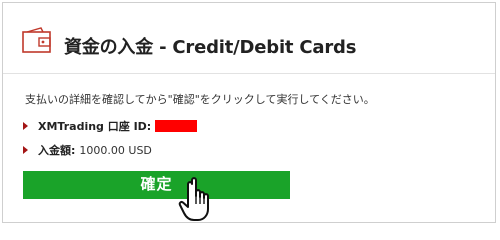  I want to click on confirm-button-label: 確定, so click(156, 184).